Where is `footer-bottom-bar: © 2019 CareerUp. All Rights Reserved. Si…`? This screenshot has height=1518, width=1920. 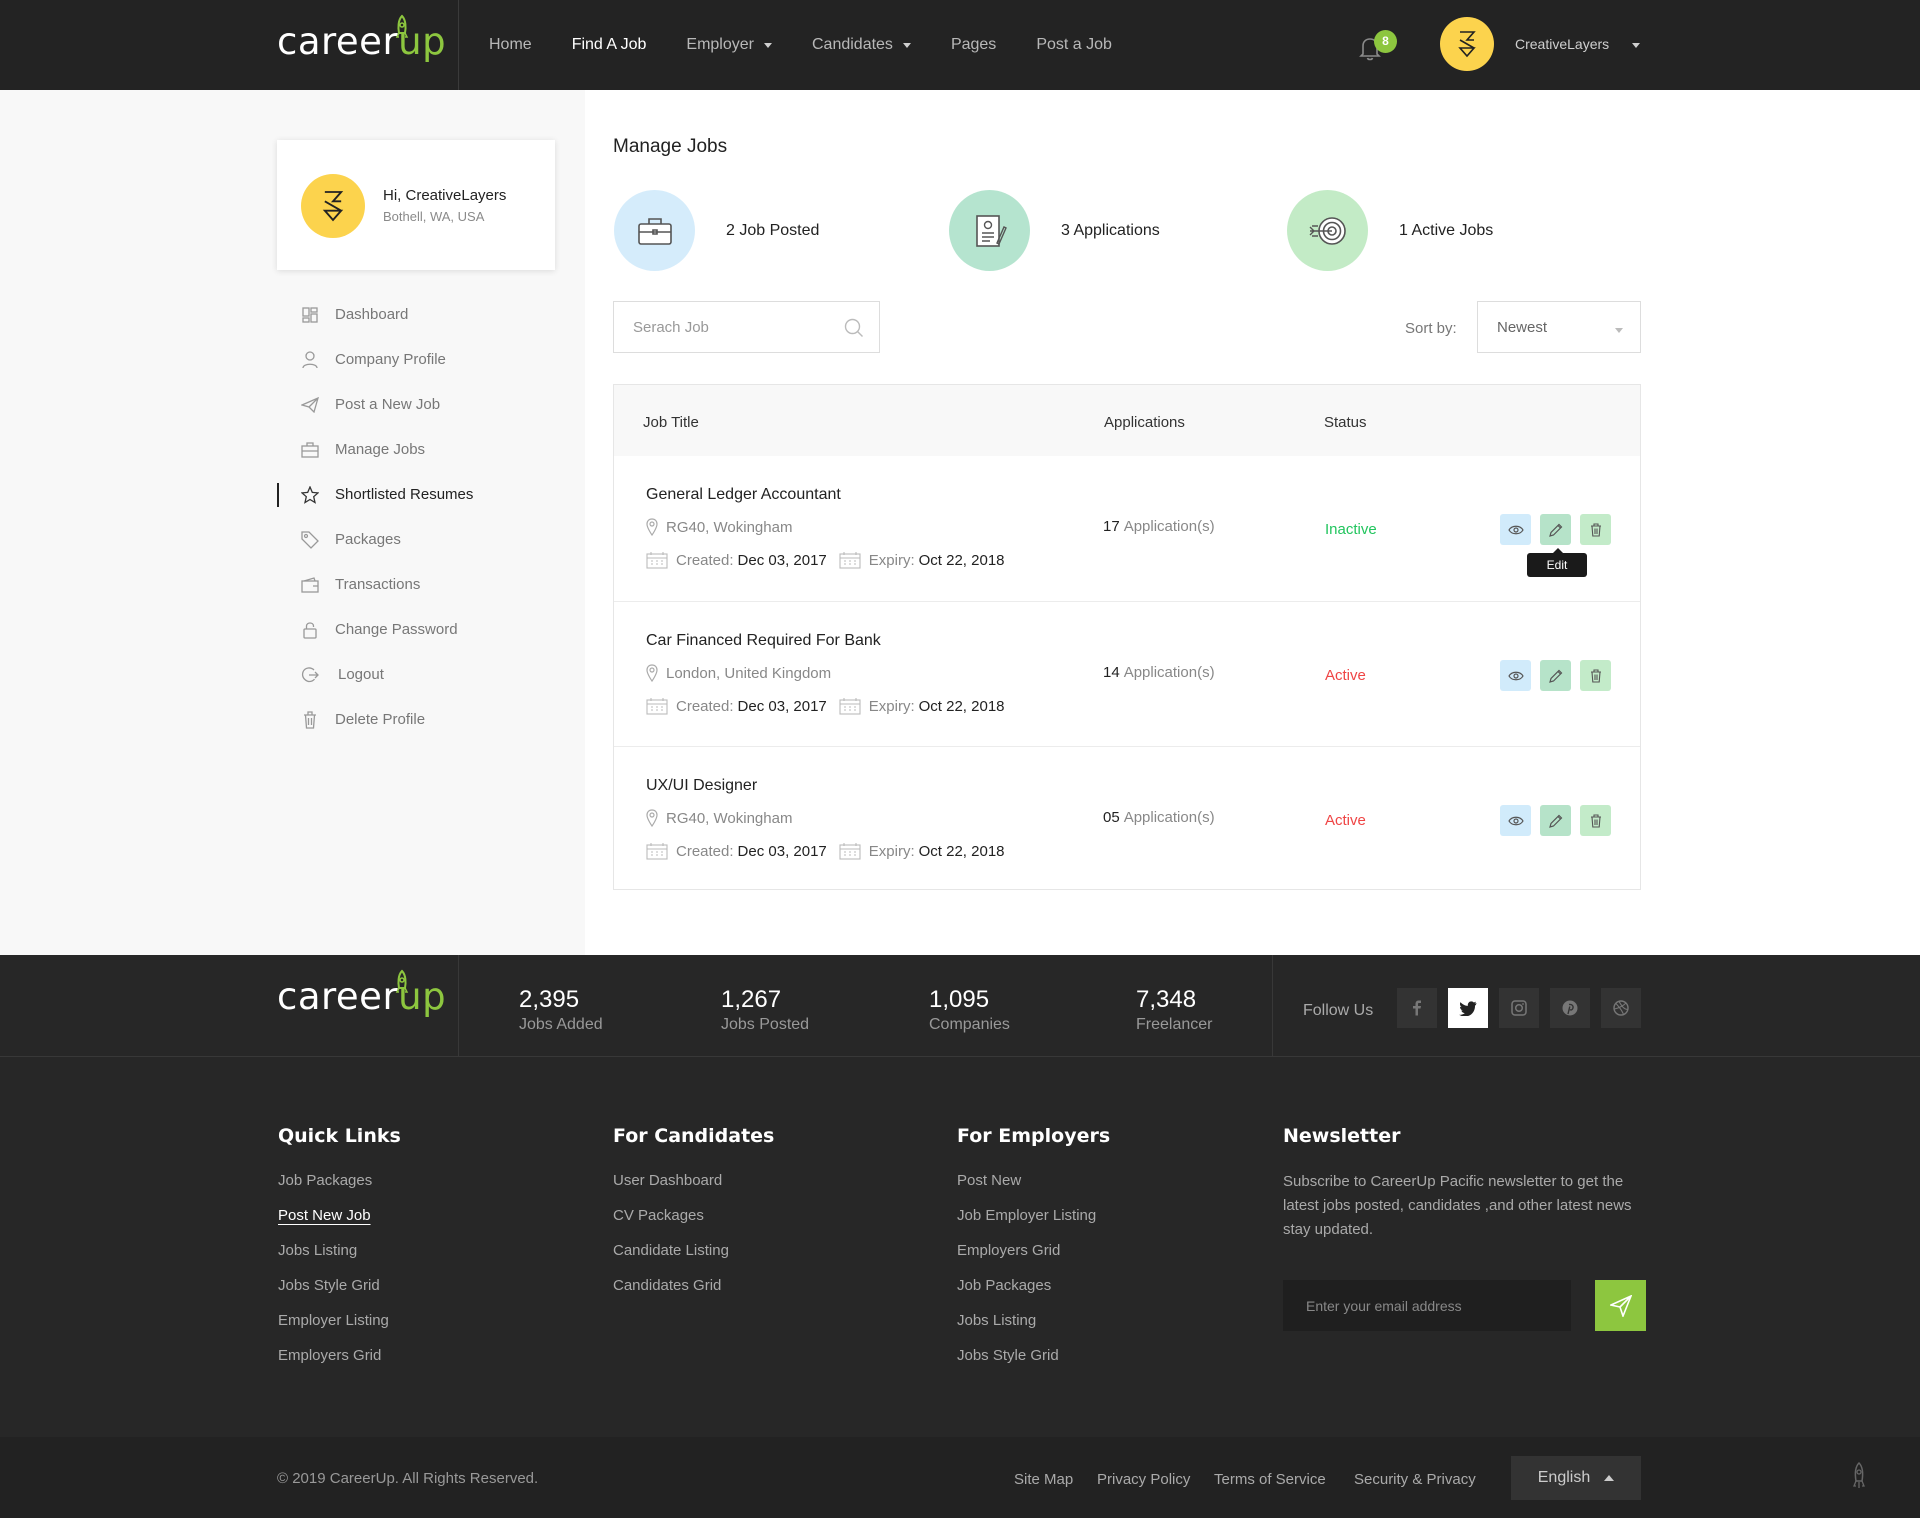
footer-bottom-bar: © 2019 CareerUp. All Rights Reserved. Si… is located at coordinates (960, 1477).